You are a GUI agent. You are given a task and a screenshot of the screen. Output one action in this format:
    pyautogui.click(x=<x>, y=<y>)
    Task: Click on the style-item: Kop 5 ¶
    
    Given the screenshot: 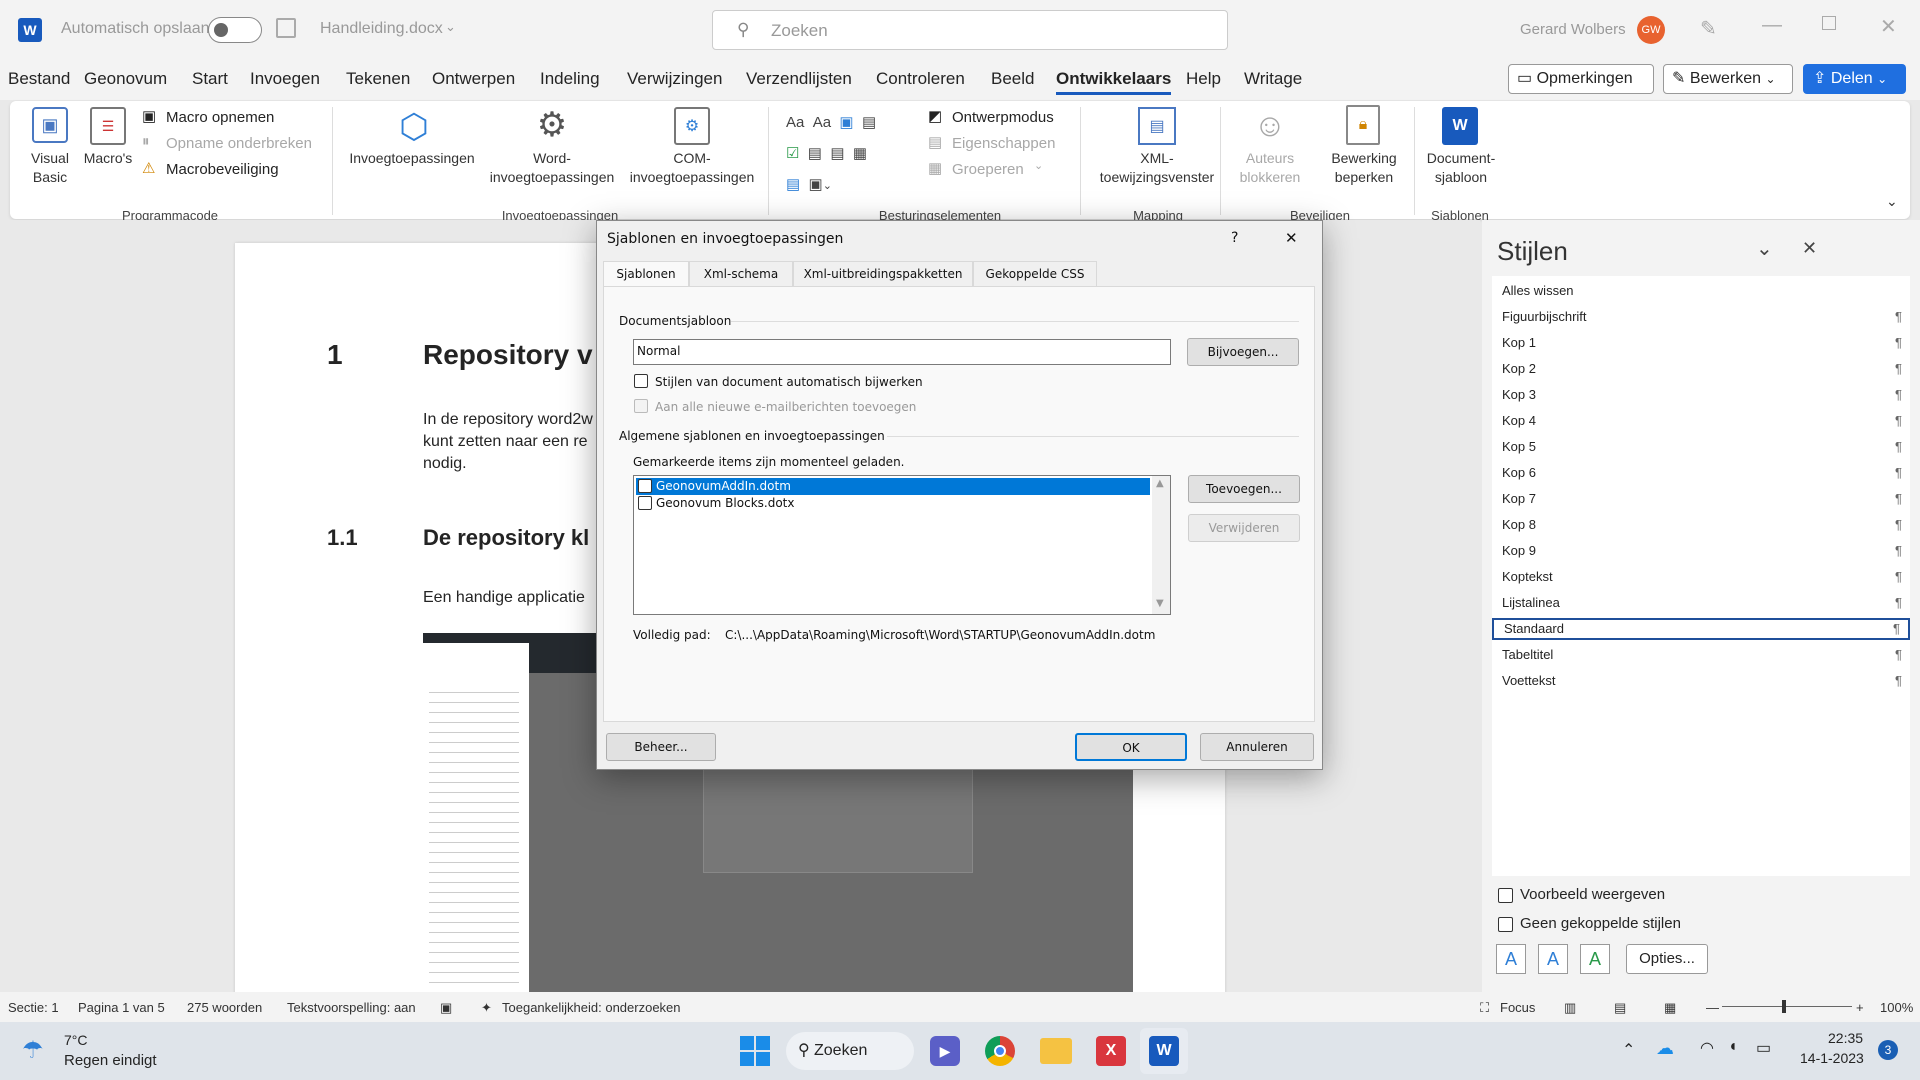 What is the action you would take?
    pyautogui.click(x=1701, y=447)
    